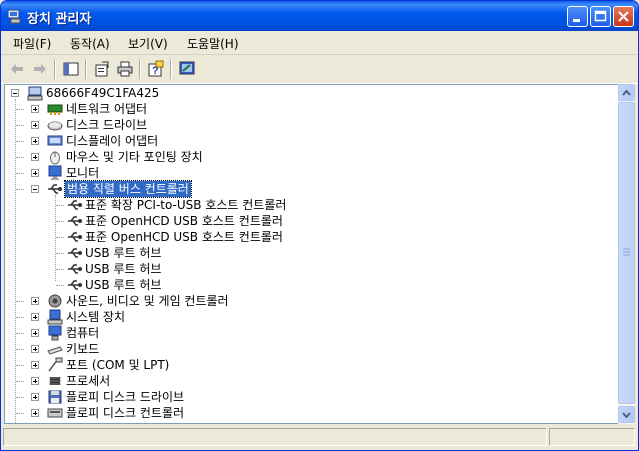 This screenshot has width=639, height=451. Describe the element at coordinates (140, 69) in the screenshot. I see `toolbar-separator` at that location.